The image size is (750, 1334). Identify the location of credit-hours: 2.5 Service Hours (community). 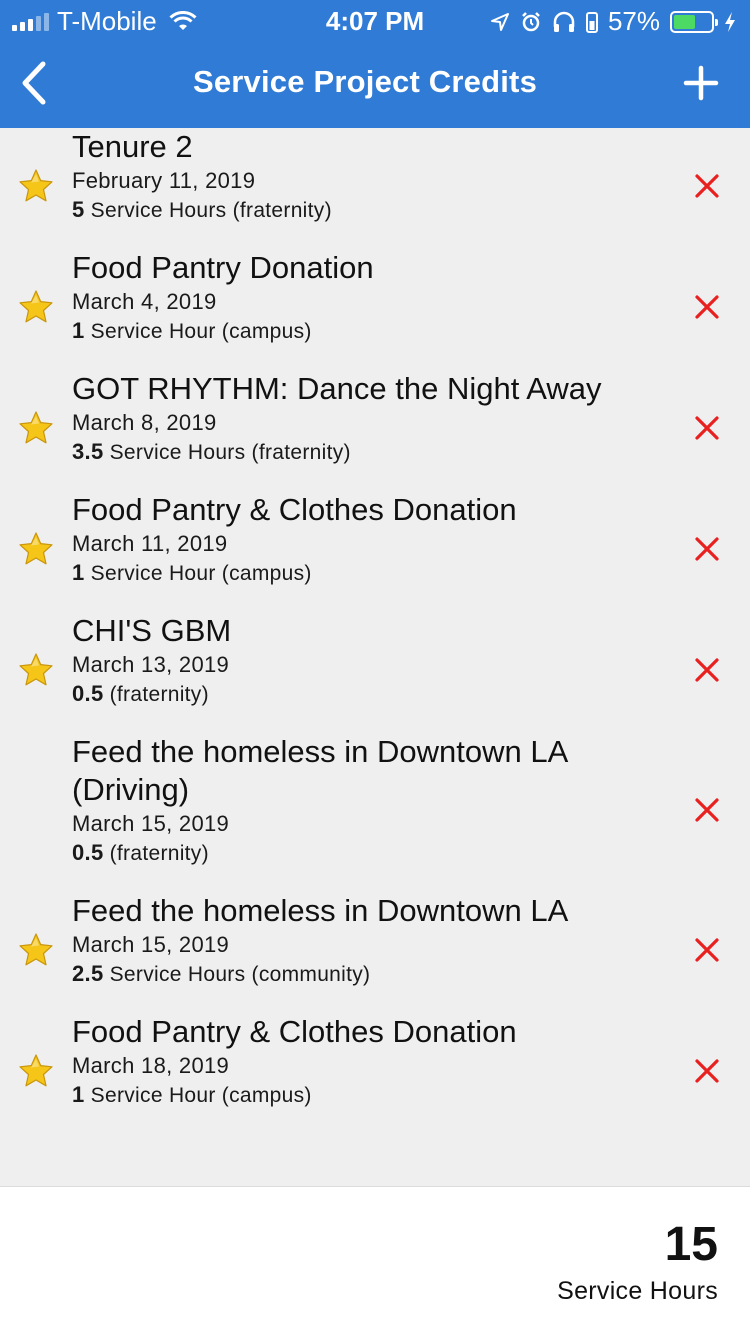
(362, 974).